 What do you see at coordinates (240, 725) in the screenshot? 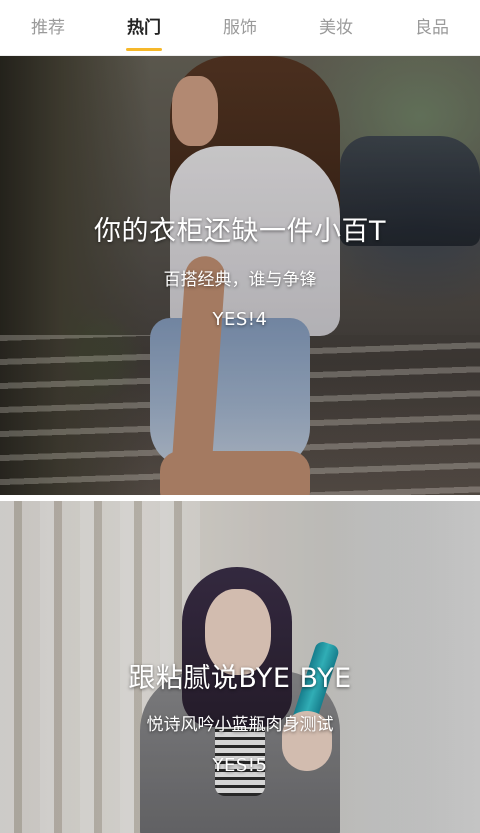
I see `card-subtitle: 悦诗风吟小蓝瓶肉身测试` at bounding box center [240, 725].